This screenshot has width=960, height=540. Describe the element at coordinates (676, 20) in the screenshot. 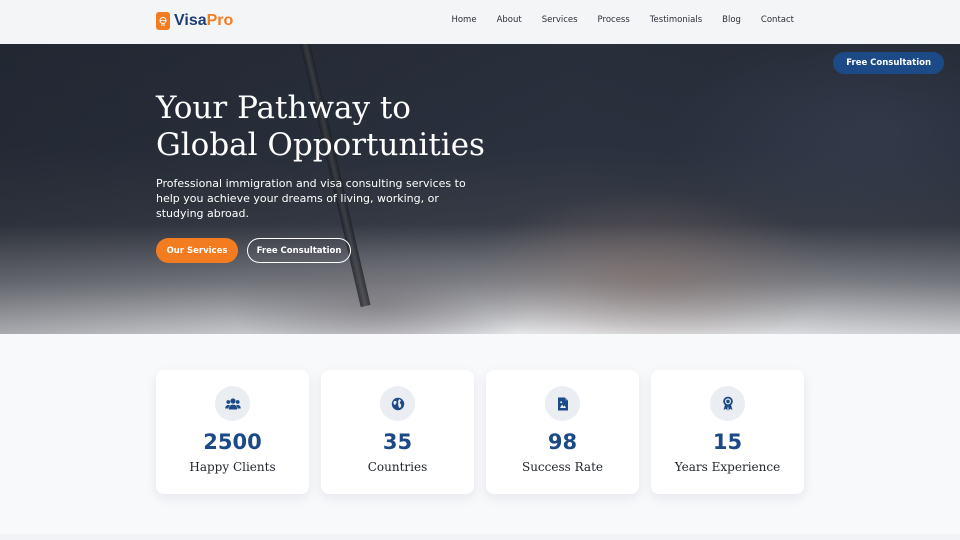

I see `nav-testimonials: Testimonials` at that location.